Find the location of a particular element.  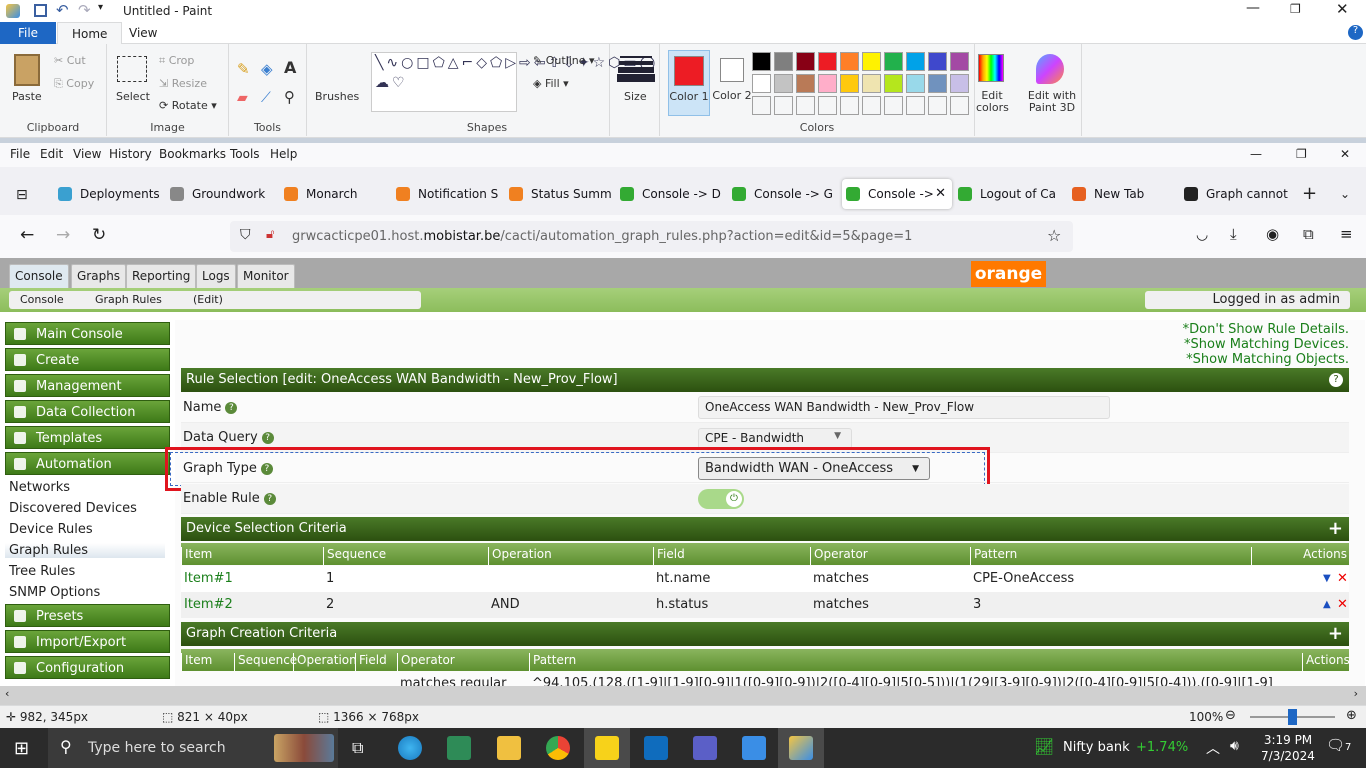

edit-colors-icon is located at coordinates (991, 68).